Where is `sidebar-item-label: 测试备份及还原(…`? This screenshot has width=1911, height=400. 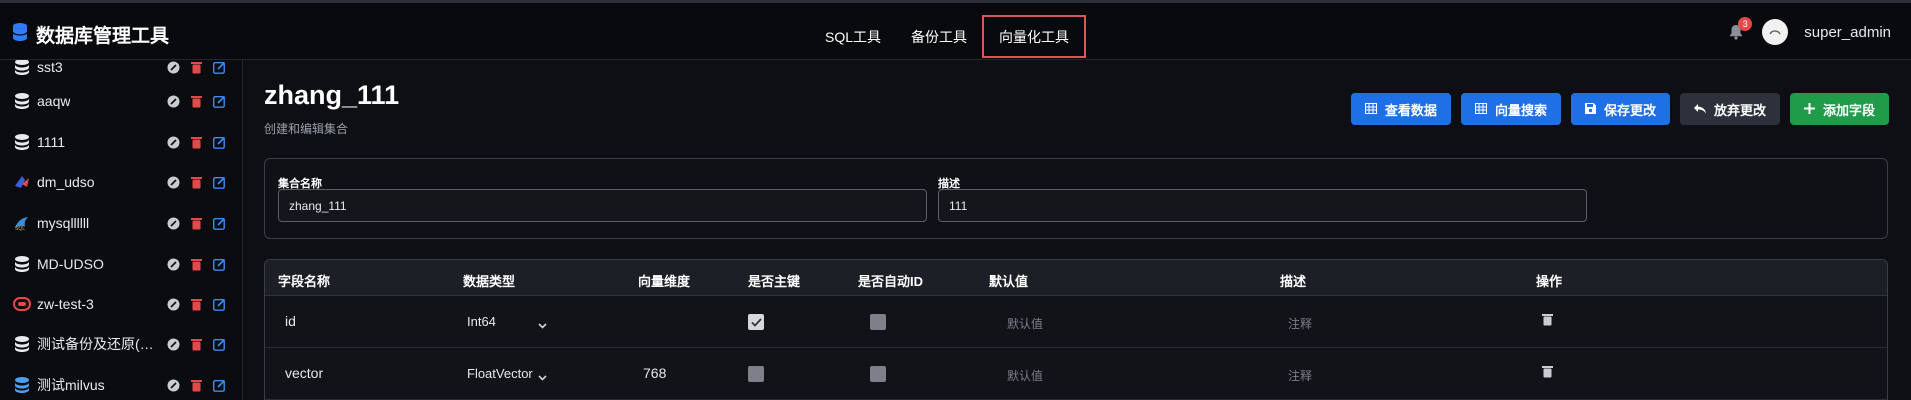 sidebar-item-label: 测试备份及还原(… is located at coordinates (95, 344).